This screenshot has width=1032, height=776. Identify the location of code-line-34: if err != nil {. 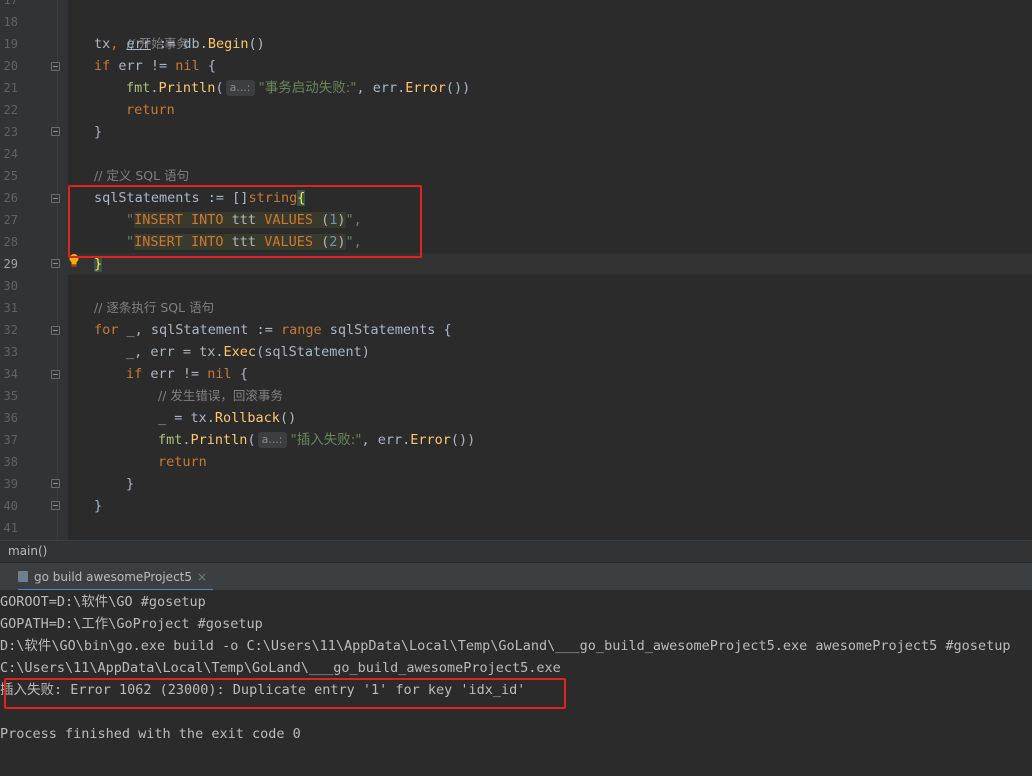
(187, 374).